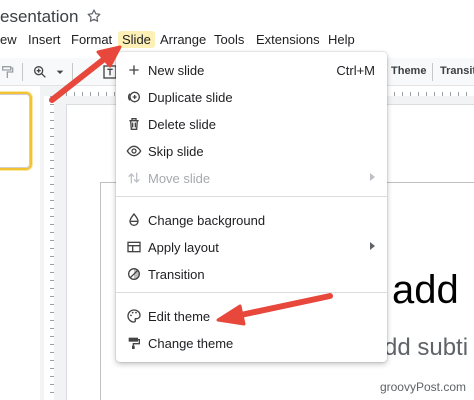 The height and width of the screenshot is (400, 474). Describe the element at coordinates (91, 39) in the screenshot. I see `menu-format: Format` at that location.